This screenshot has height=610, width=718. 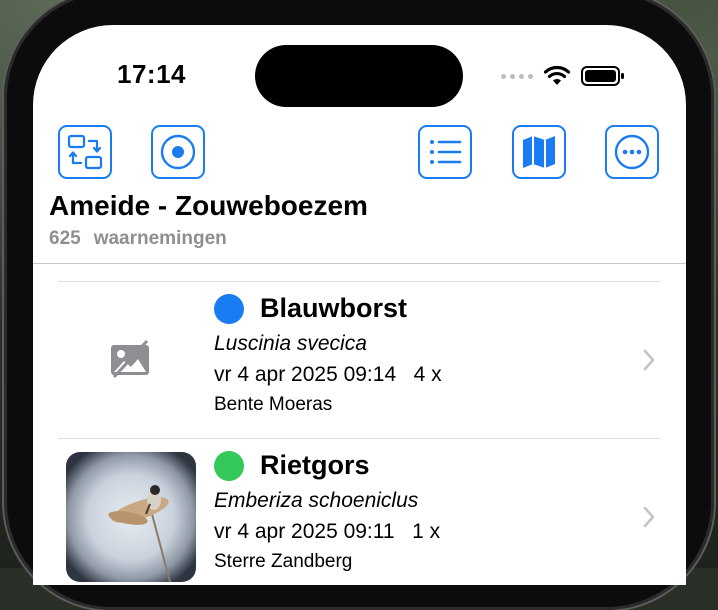 I want to click on battery-icon, so click(x=602, y=76).